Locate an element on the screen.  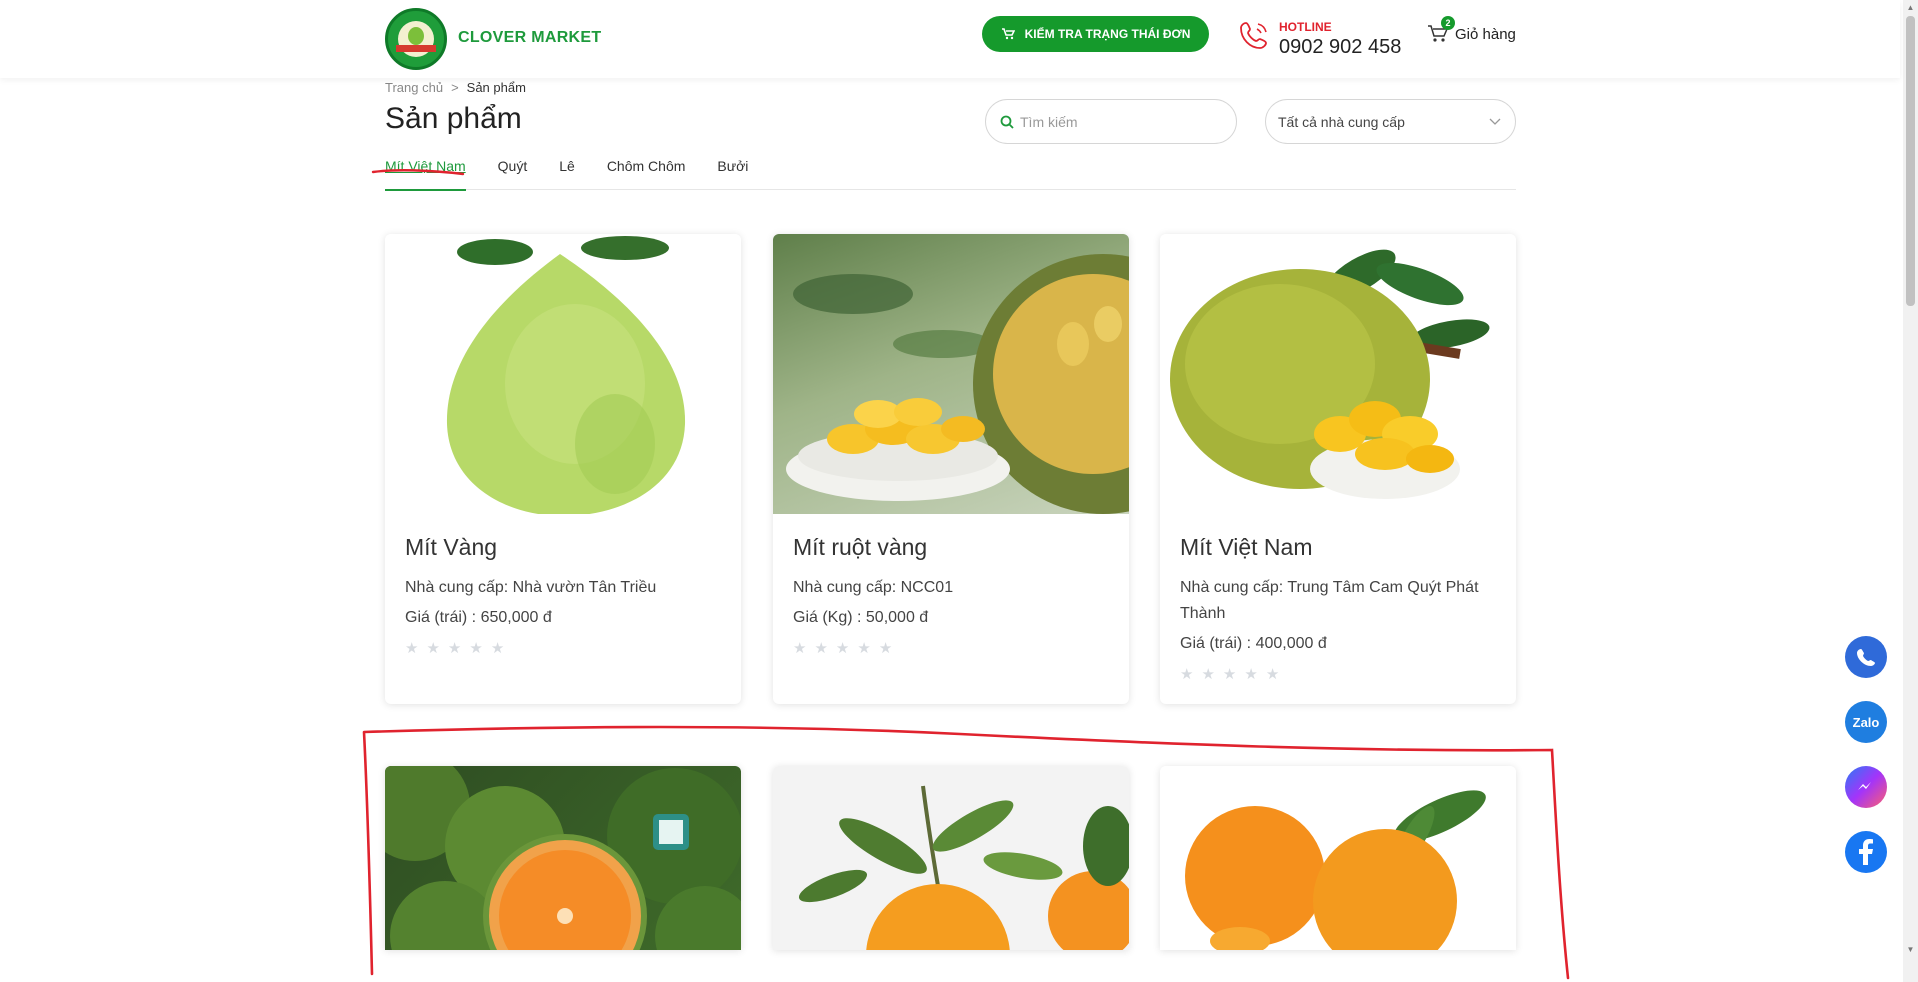
breadcrumb: Trang chủ > Sản phẩm is located at coordinates (455, 87).